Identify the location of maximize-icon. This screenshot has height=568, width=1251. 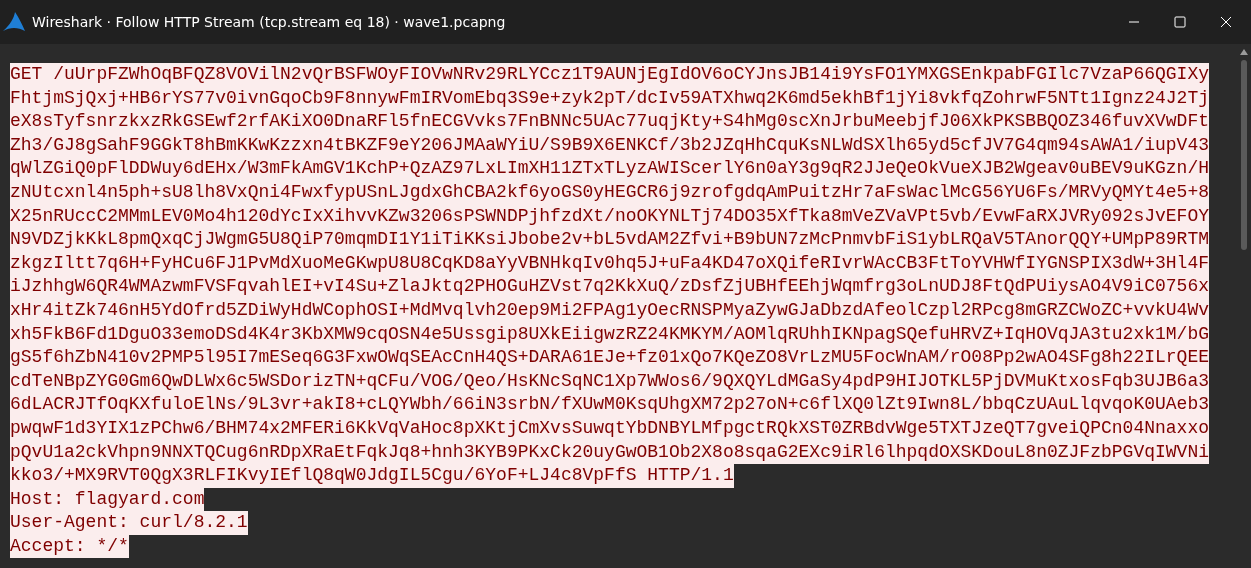
(1180, 22).